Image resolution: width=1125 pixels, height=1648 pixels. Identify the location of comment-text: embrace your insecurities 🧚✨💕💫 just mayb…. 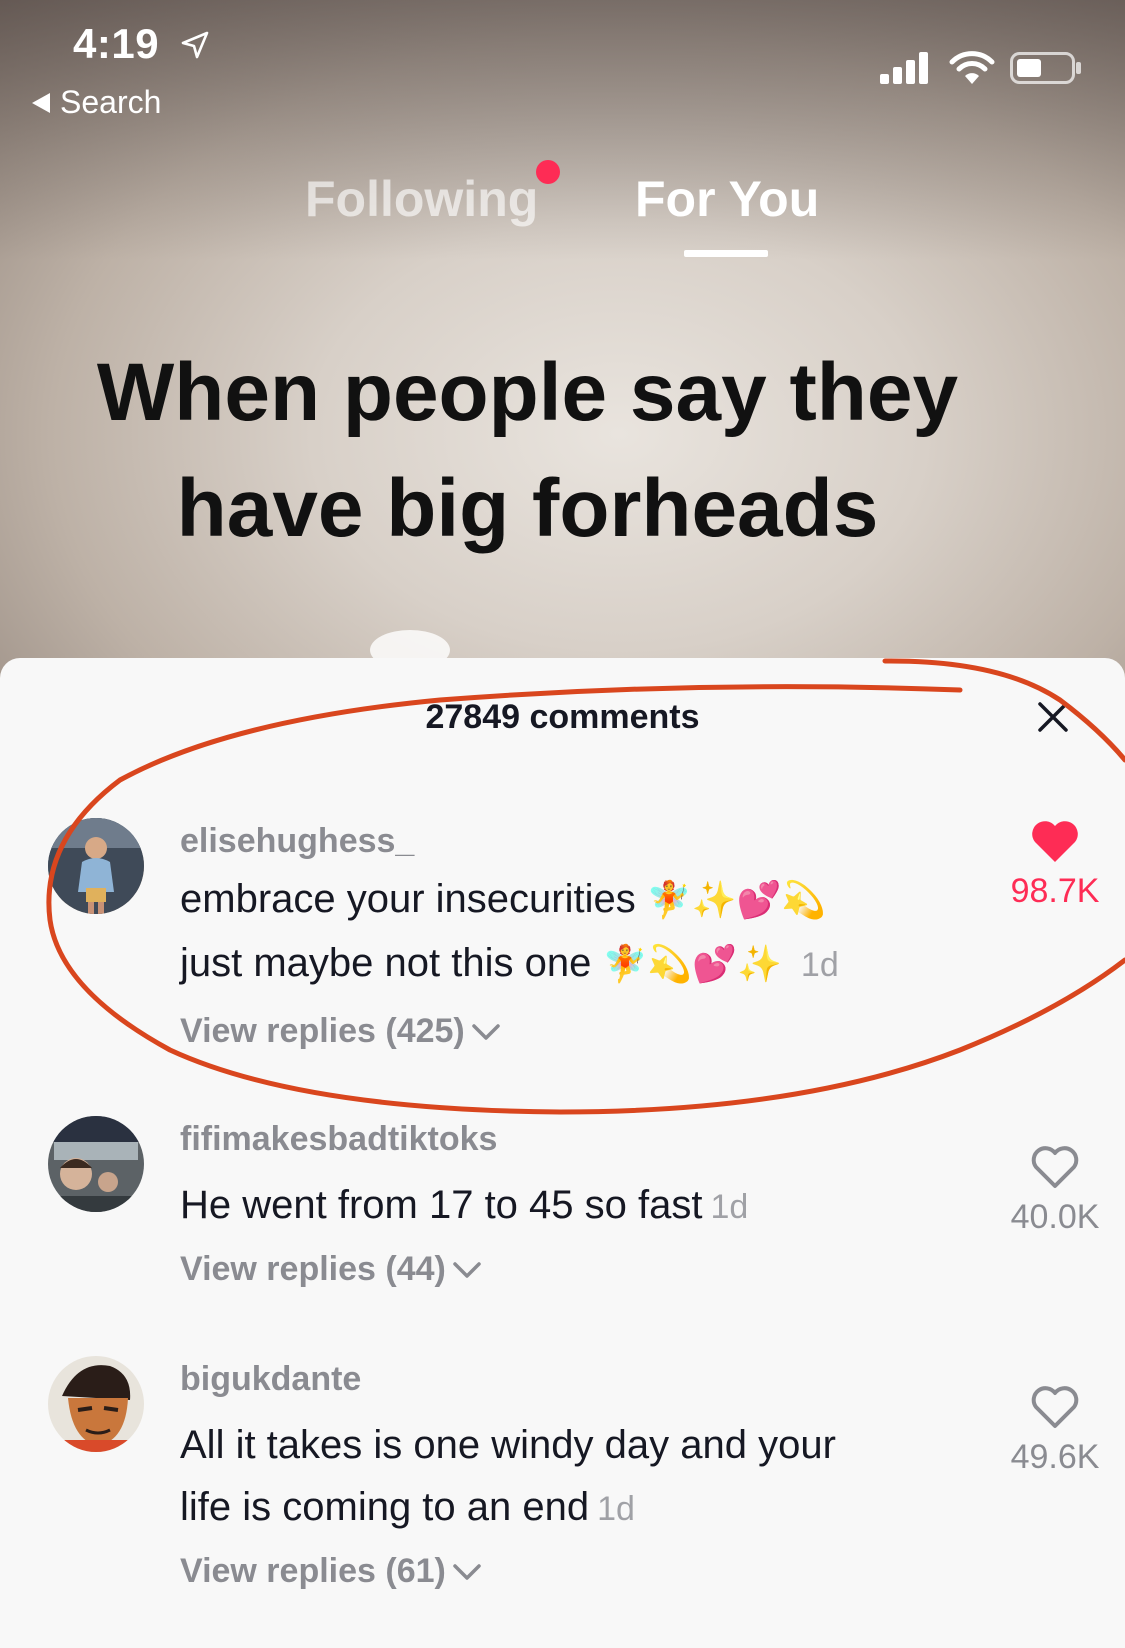
(560, 932).